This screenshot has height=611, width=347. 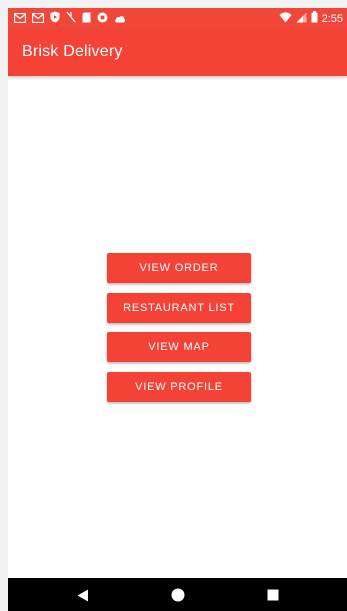 What do you see at coordinates (179, 347) in the screenshot?
I see `view-map-button: VIEW MAP` at bounding box center [179, 347].